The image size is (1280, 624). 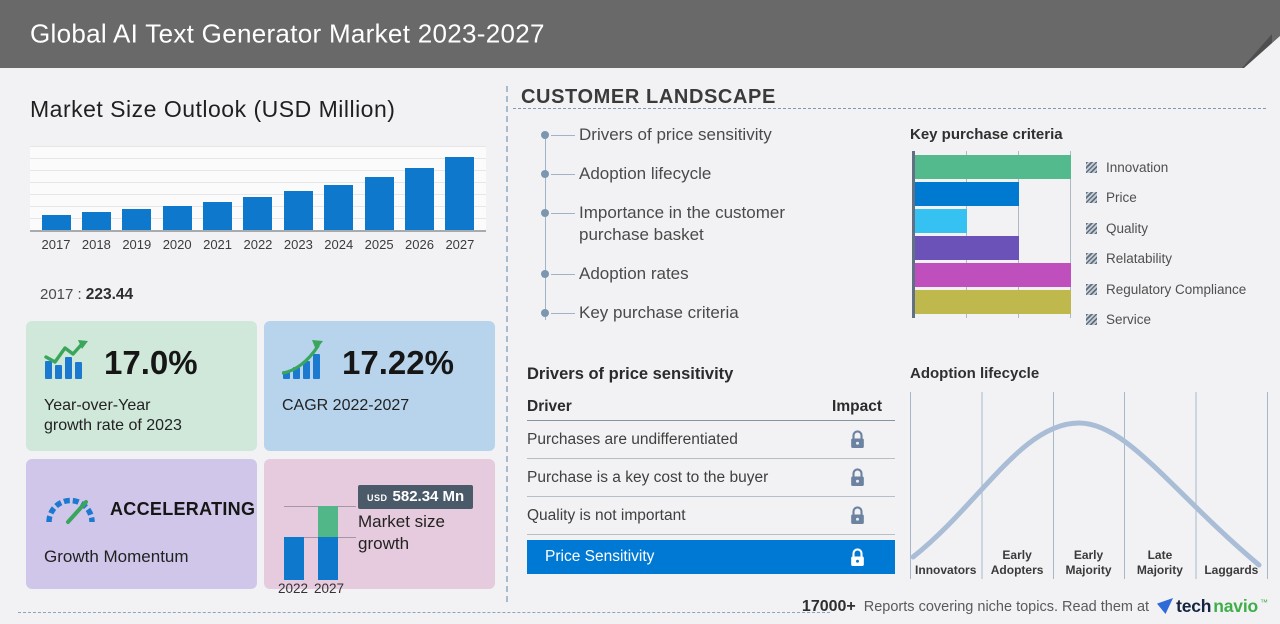 I want to click on base-year-annotation: 2017 :223.44, so click(x=86, y=295).